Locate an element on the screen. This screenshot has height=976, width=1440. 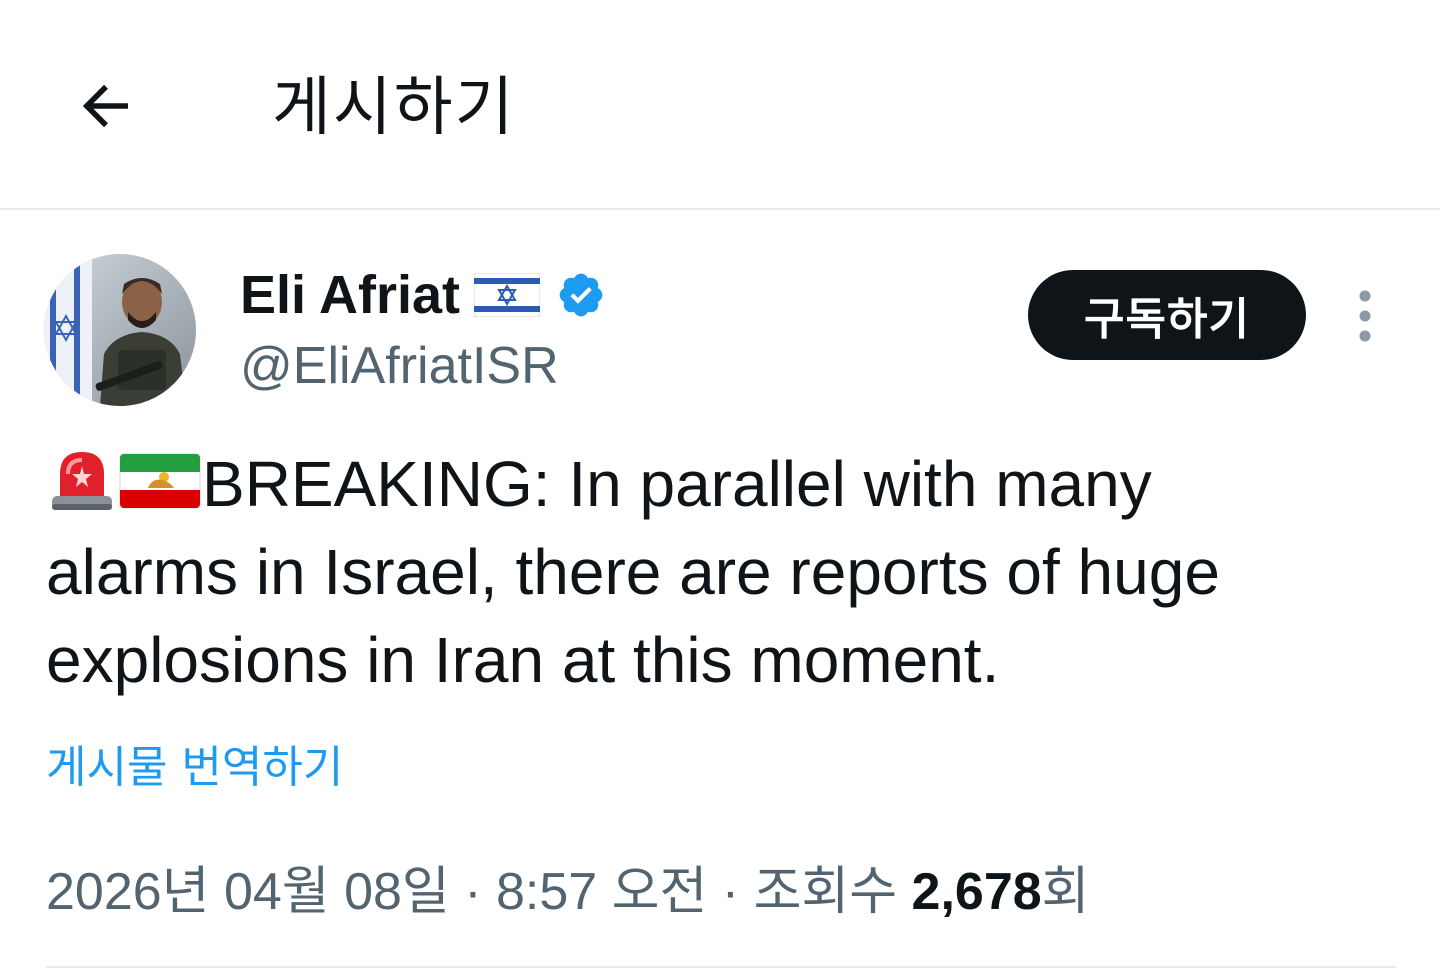
views-suffix: 회 is located at coordinates (1065, 892).